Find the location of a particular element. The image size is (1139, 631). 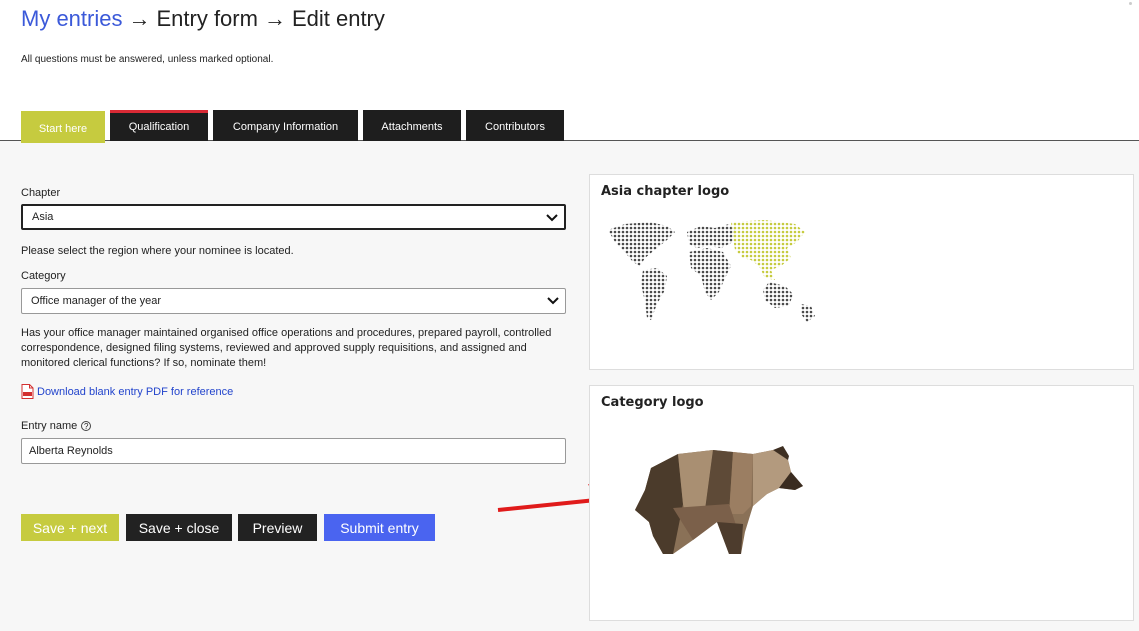

tab-start-here: Start here is located at coordinates (63, 127).